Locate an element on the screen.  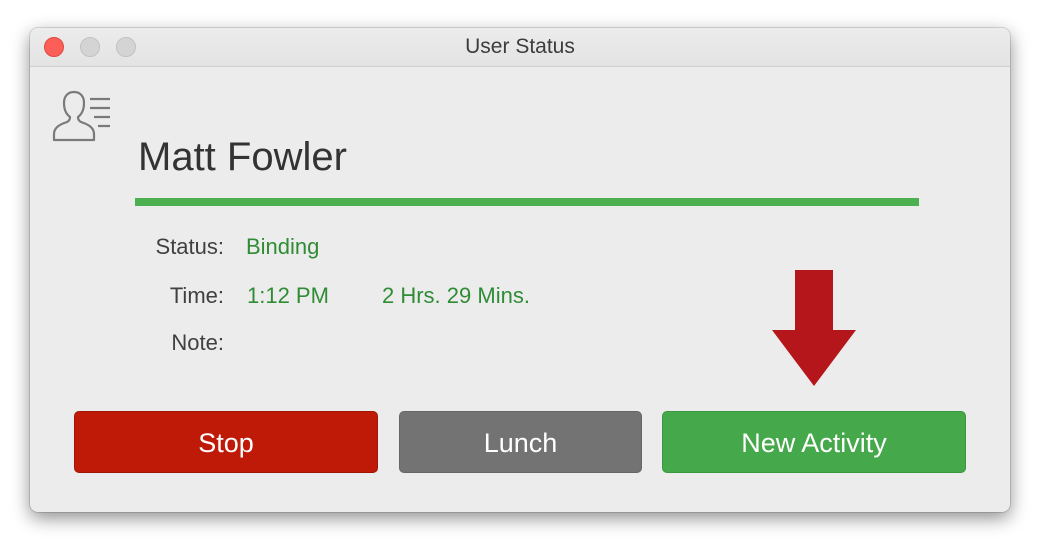
duration-value: 2 Hrs. 29 Mins. is located at coordinates (456, 295).